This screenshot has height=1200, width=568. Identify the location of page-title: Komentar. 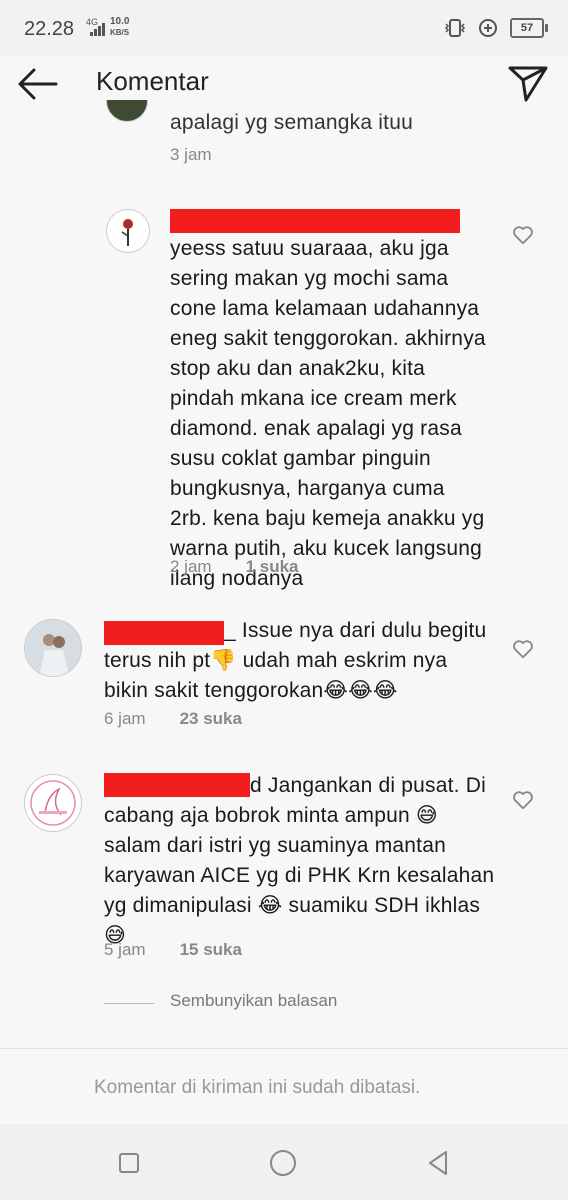
(152, 81).